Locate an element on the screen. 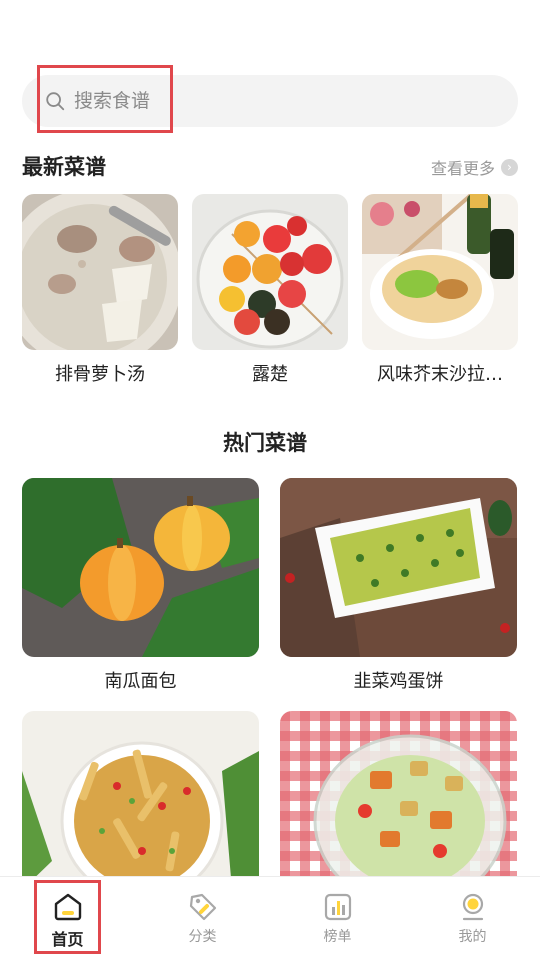 The height and width of the screenshot is (960, 540). latest-recipe-card: 露楚 is located at coordinates (270, 290).